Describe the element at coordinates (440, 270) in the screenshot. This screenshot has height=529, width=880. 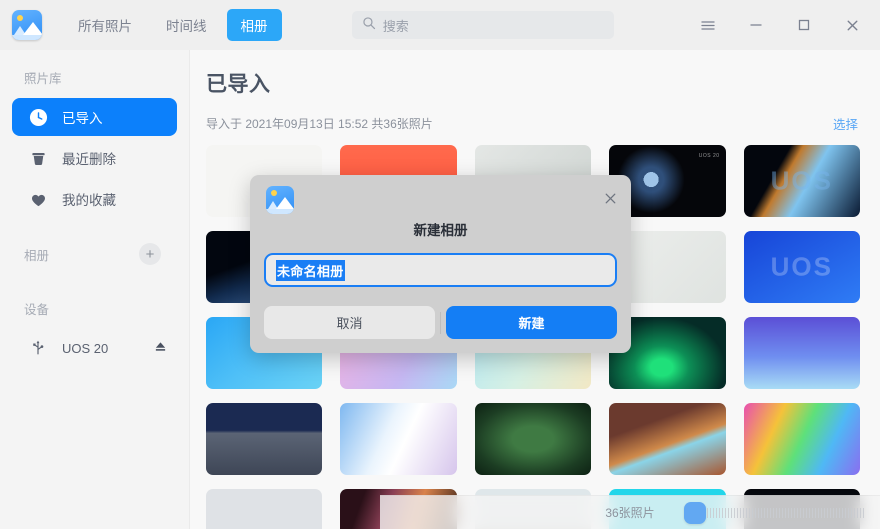
I see `album-name-input: 未命名相册` at that location.